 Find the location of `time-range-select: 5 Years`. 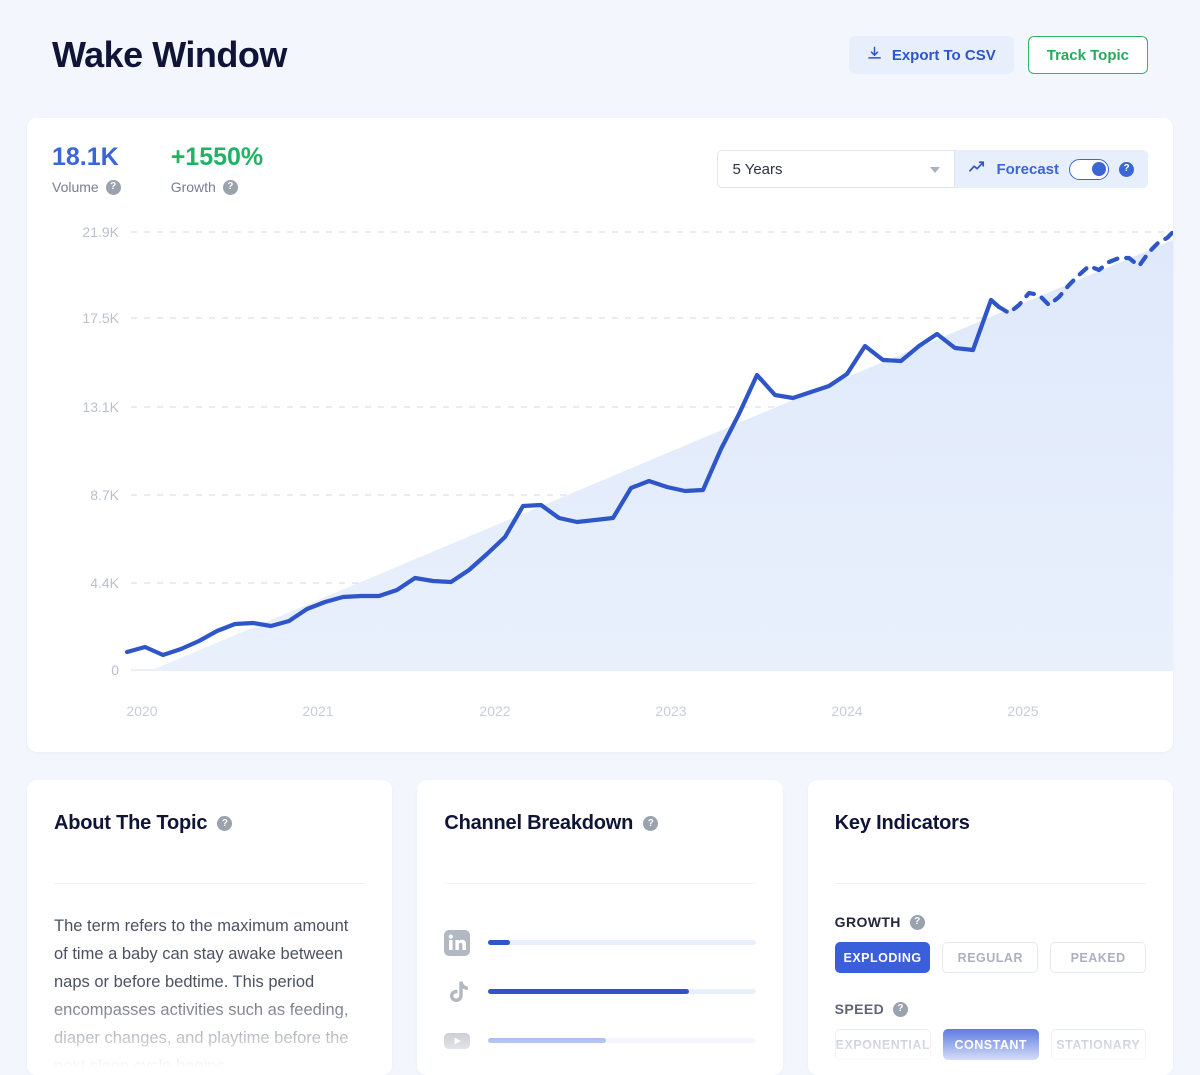

time-range-select: 5 Years is located at coordinates (836, 169).